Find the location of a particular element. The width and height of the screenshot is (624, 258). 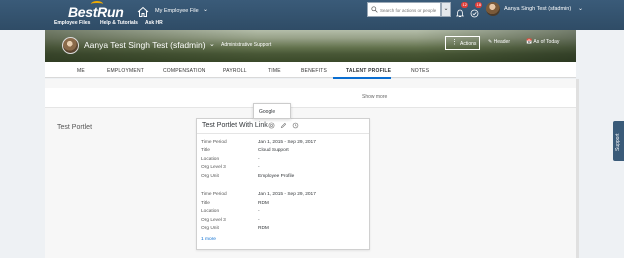

link-employee-files: Employee Files is located at coordinates (72, 23).